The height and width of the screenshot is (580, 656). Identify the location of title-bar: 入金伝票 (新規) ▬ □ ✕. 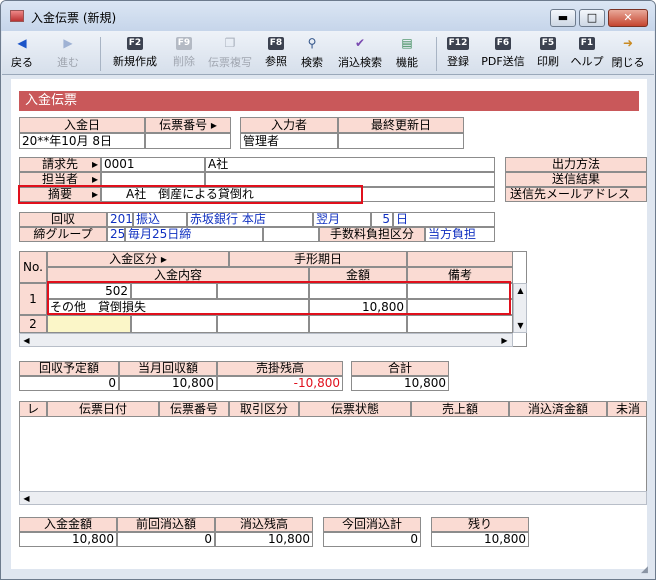
(328, 16).